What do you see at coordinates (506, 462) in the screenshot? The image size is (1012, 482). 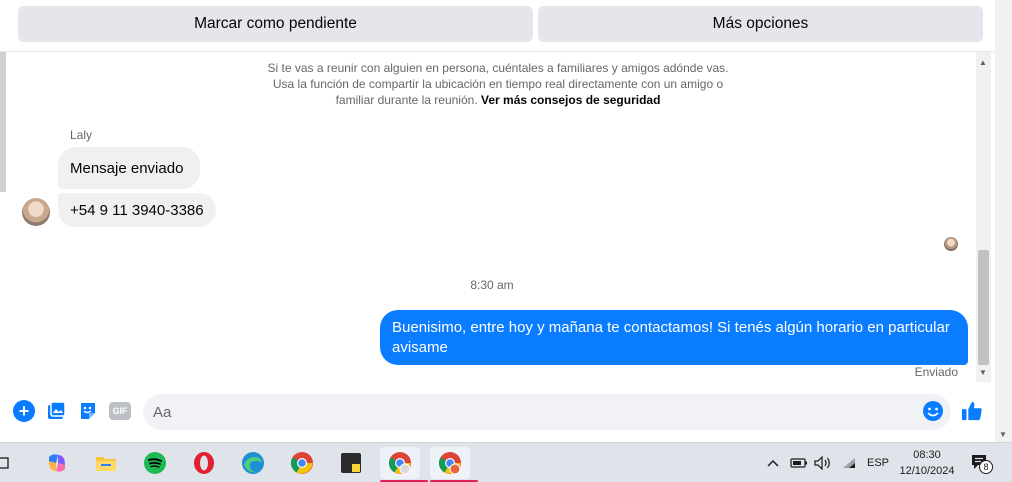 I see `taskbar: ESP 08:30 12/10/2024` at bounding box center [506, 462].